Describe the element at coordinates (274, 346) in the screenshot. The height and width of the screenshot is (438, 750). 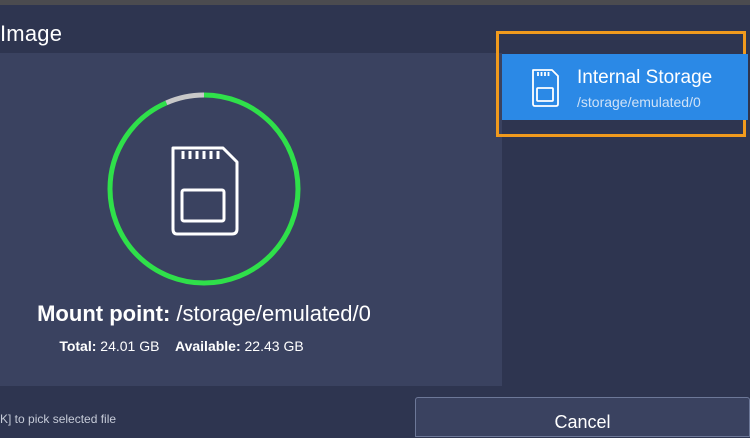
I see `available-value: 22.43 GB` at that location.